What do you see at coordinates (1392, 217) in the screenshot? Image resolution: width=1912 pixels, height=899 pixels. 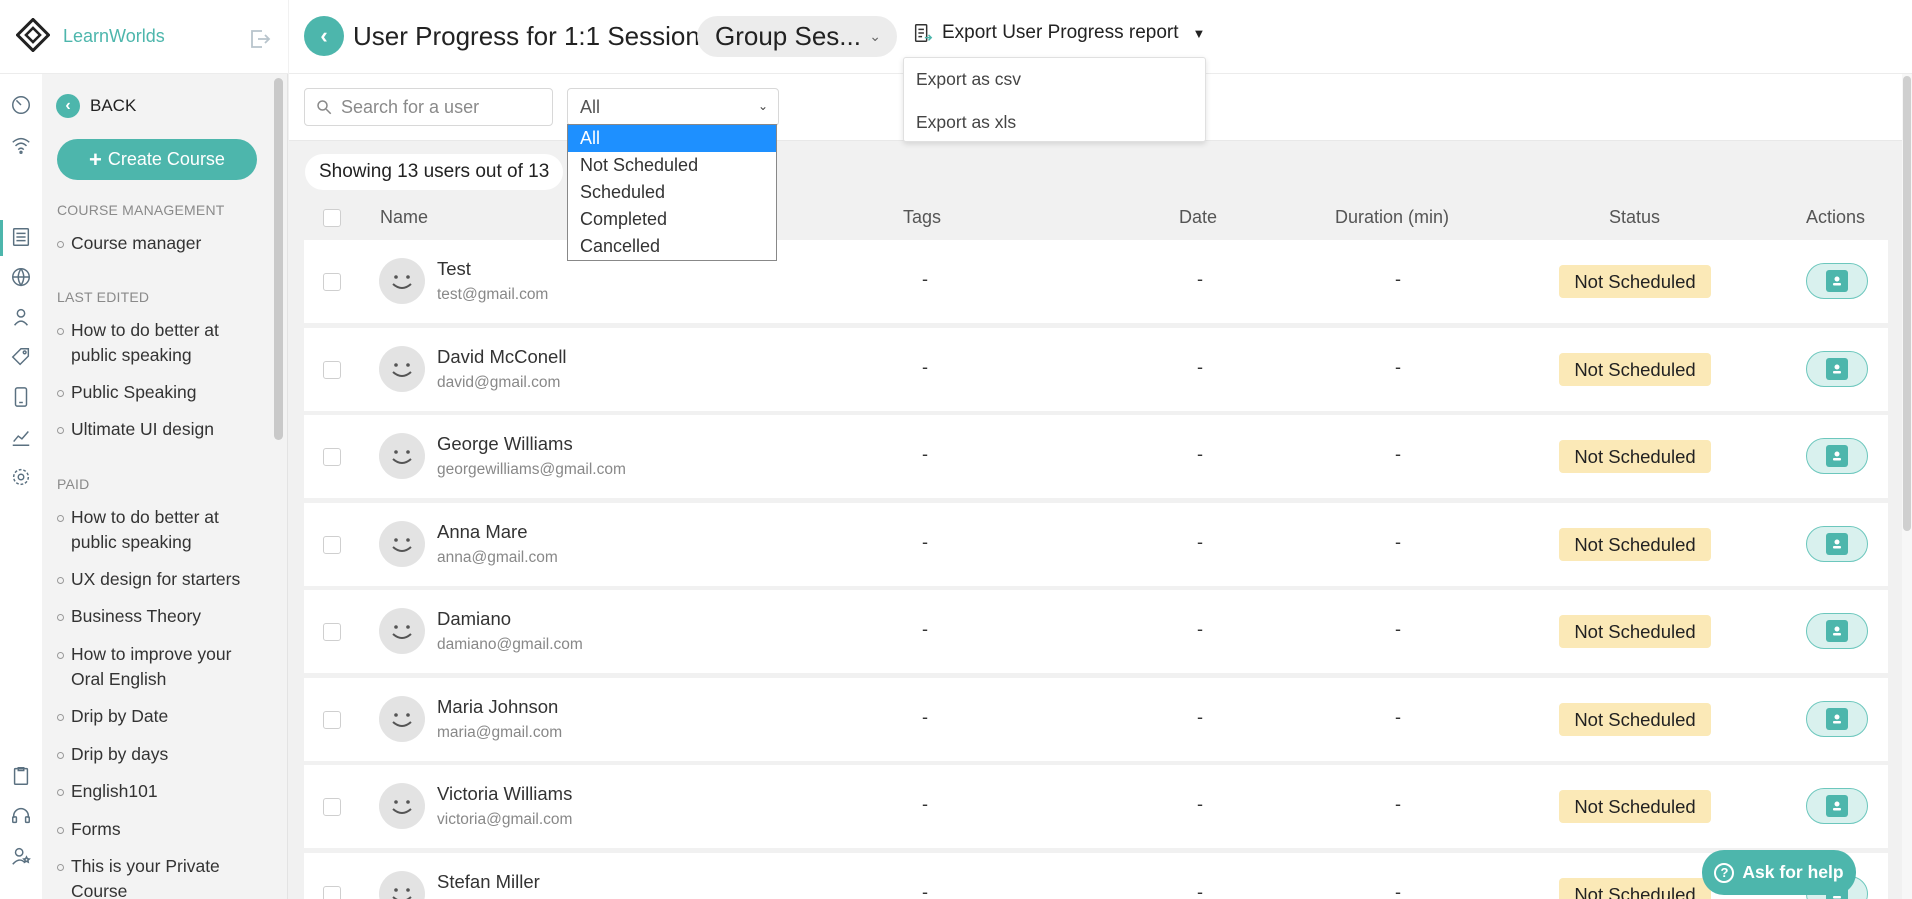 I see `column-duration: Duration (min)` at bounding box center [1392, 217].